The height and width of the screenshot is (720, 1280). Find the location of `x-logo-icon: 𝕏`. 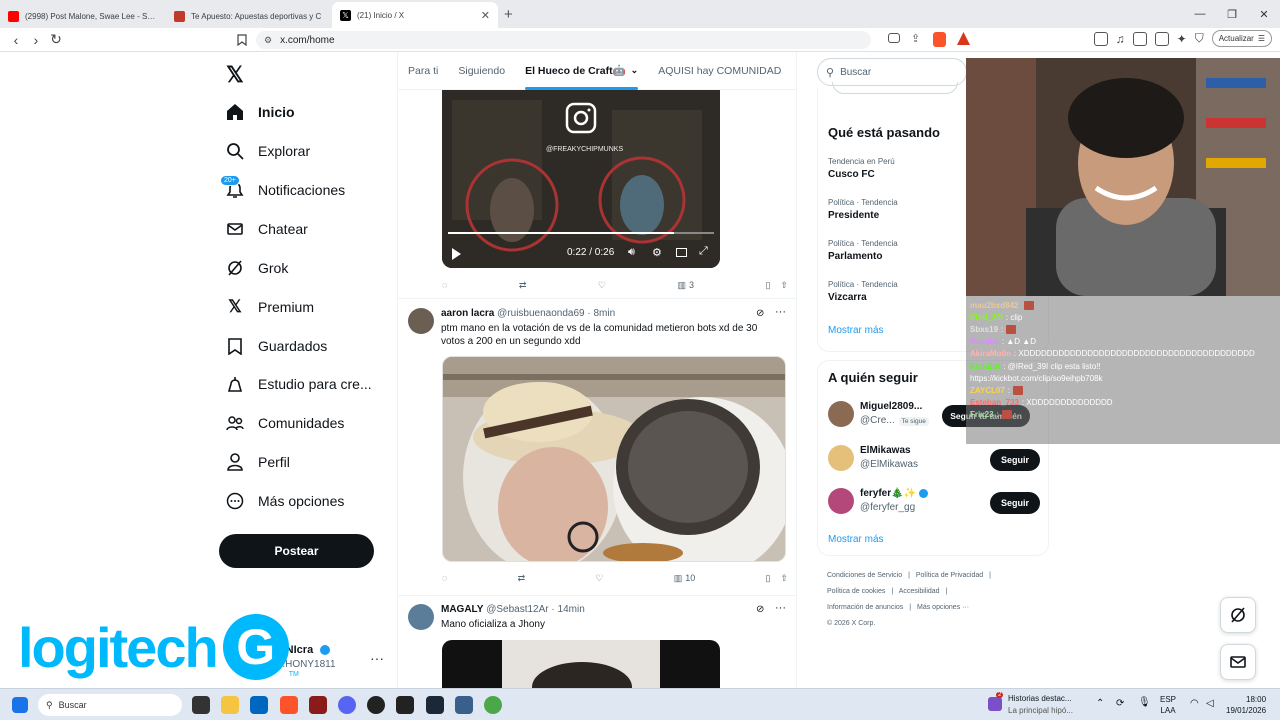

x-logo-icon: 𝕏 is located at coordinates (235, 75).